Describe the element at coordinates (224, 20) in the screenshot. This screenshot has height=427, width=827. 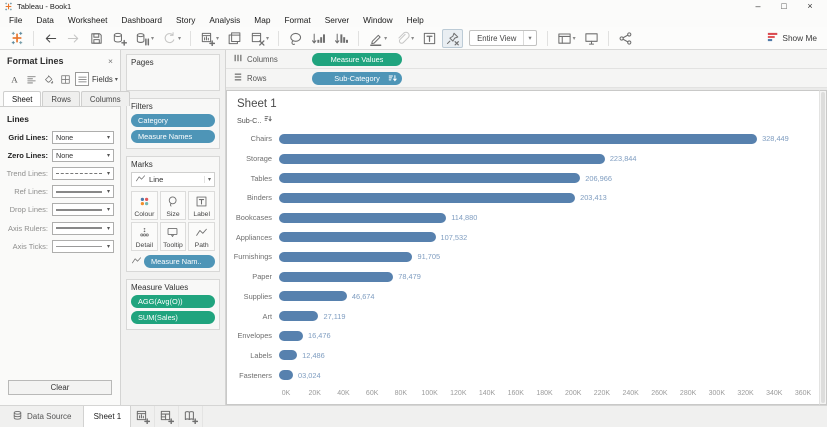
I see `menu-item-analysis: Analysis` at that location.